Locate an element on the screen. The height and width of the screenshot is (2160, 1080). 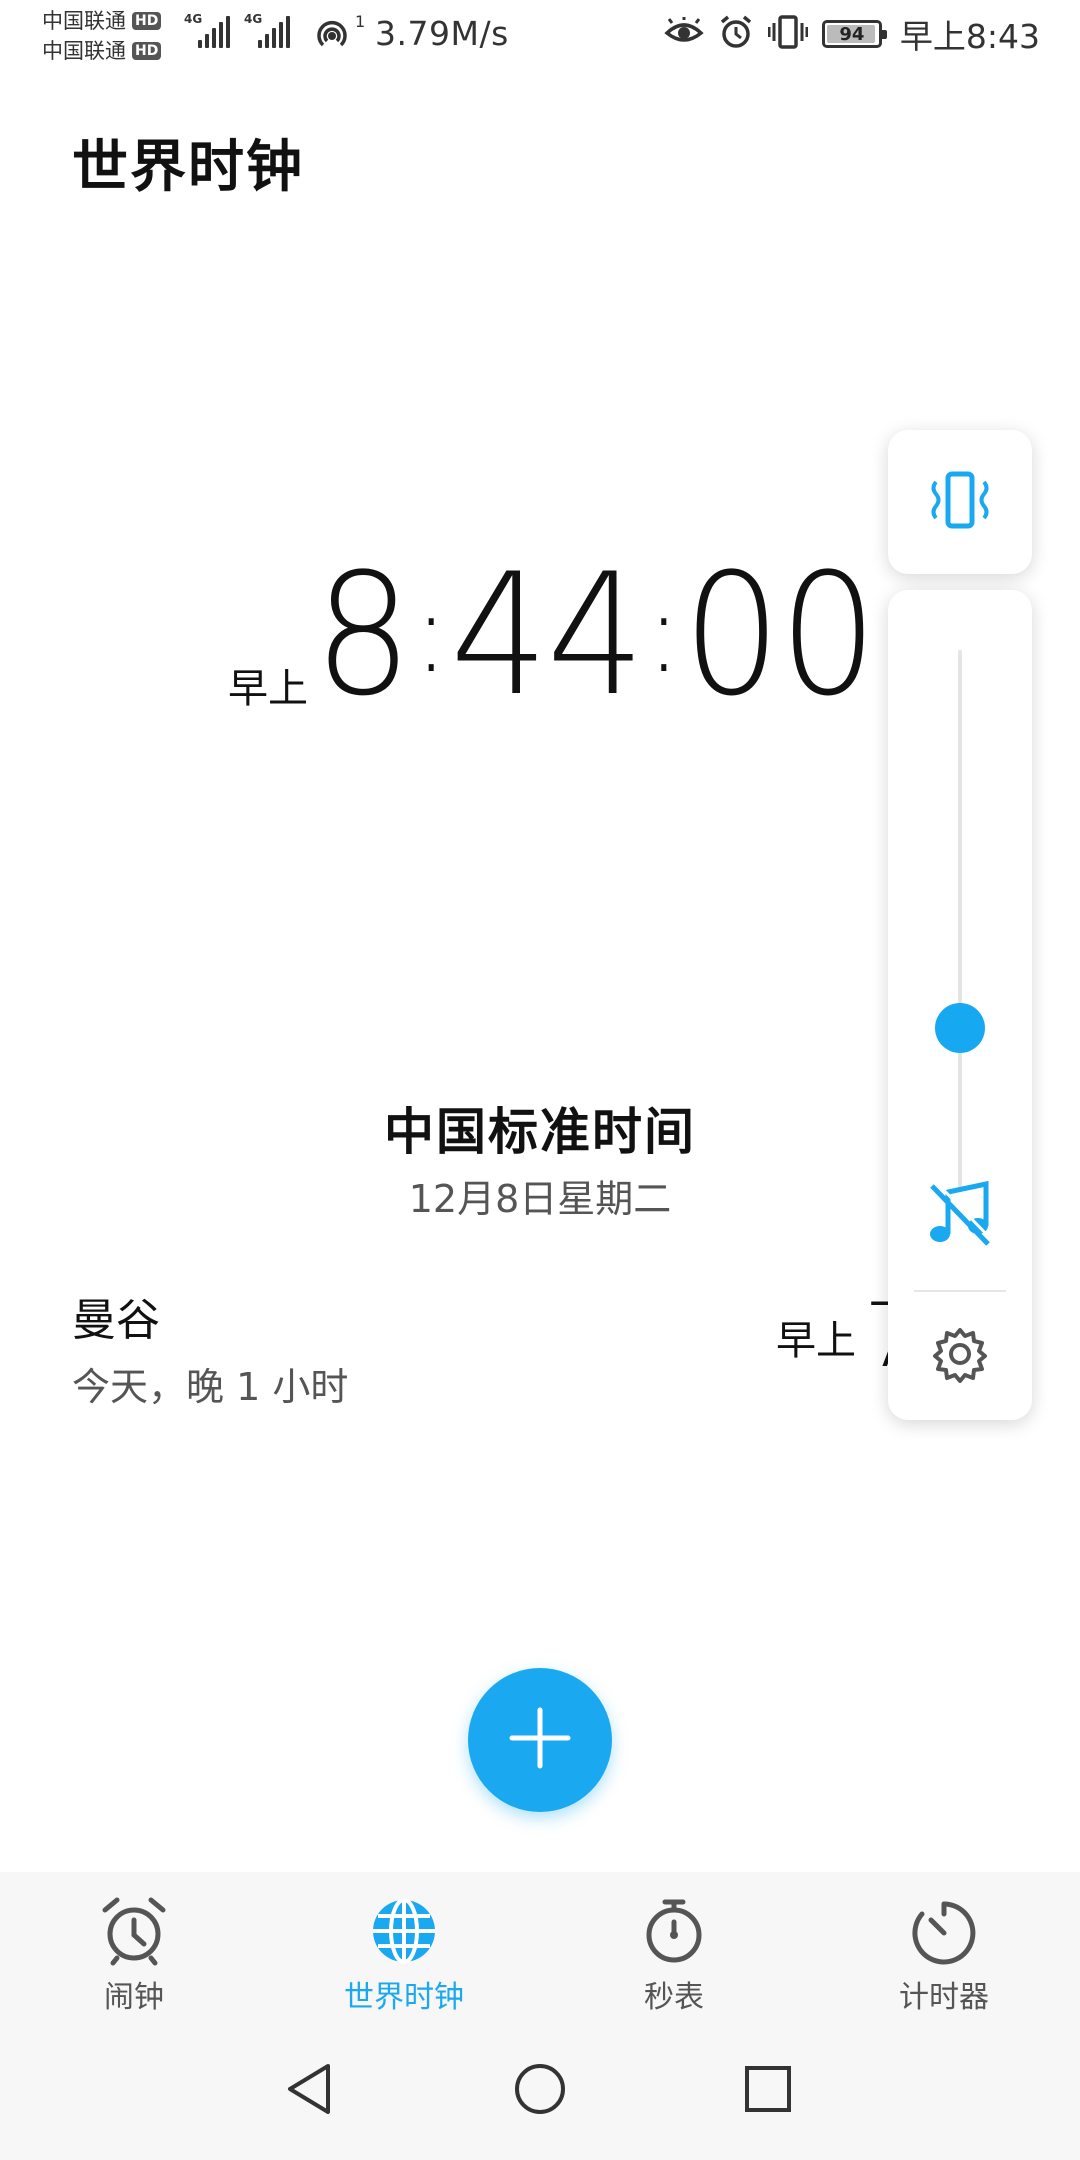
carrier-info: 中国联通 HD 中国联通 HD is located at coordinates (102, 36).